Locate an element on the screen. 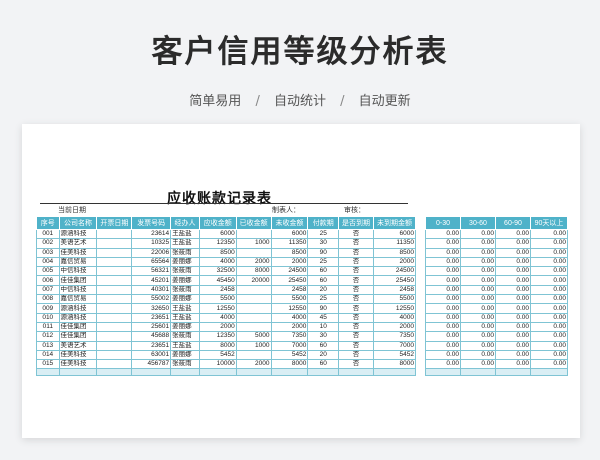  table-cell: 源涵科技 is located at coordinates (78, 317).